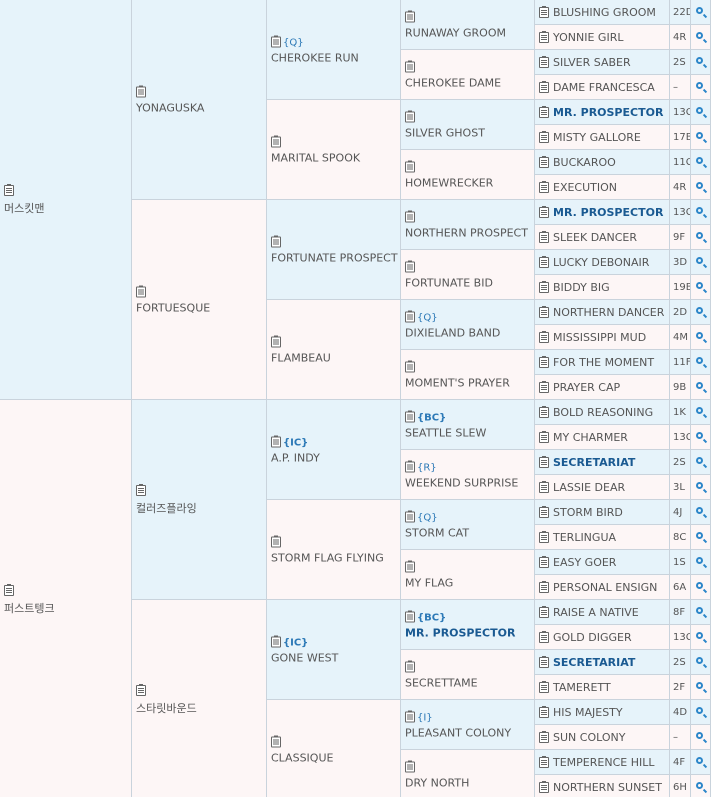 This screenshot has height=797, width=711. Describe the element at coordinates (173, 307) in the screenshot. I see `horse-name: FORTUESQUE` at that location.